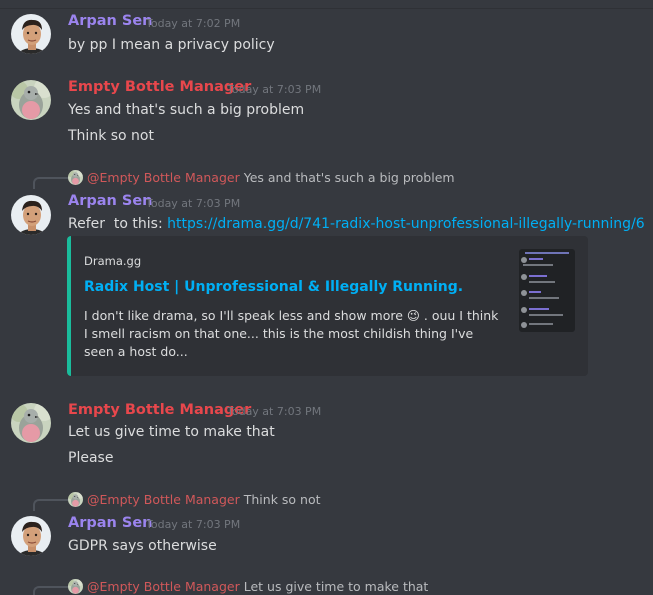 The height and width of the screenshot is (595, 653). I want to click on wink-emoji-icon: 😉, so click(413, 315).